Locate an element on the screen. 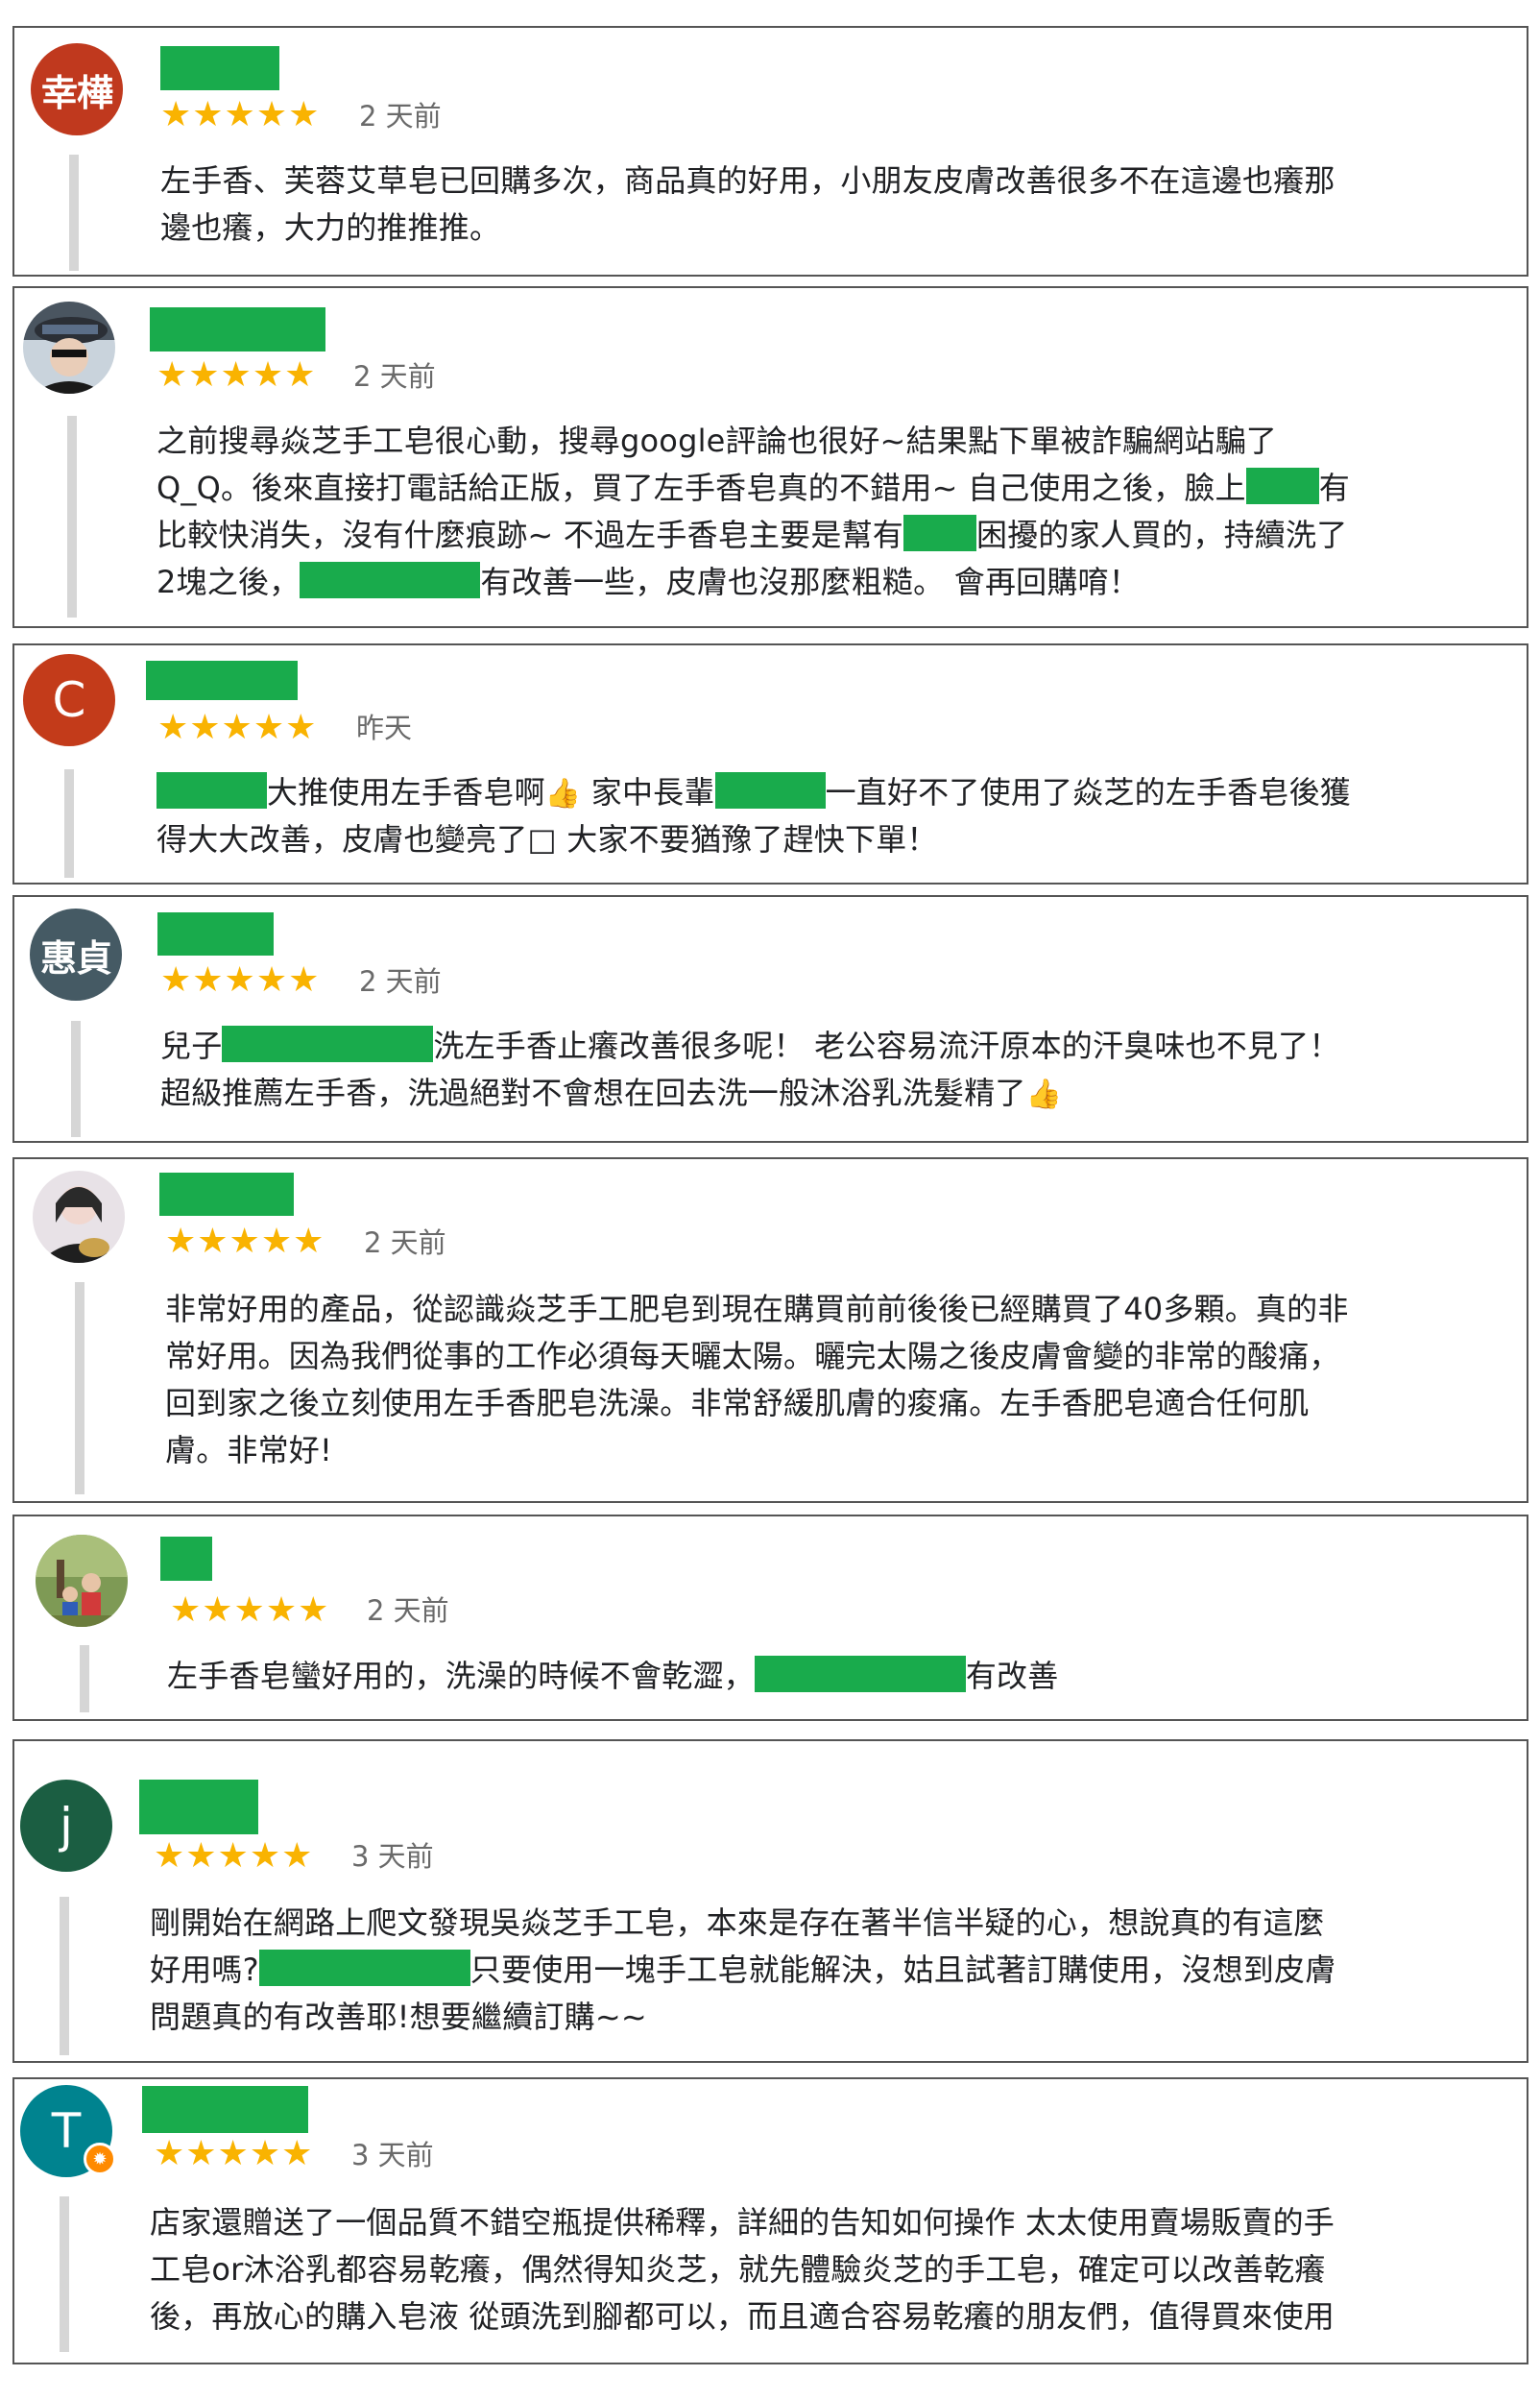  review-text-line: 2塊之後， 有改善一些，皮膚也沒那麼粗糙。 會再回購唷！ is located at coordinates (753, 582).